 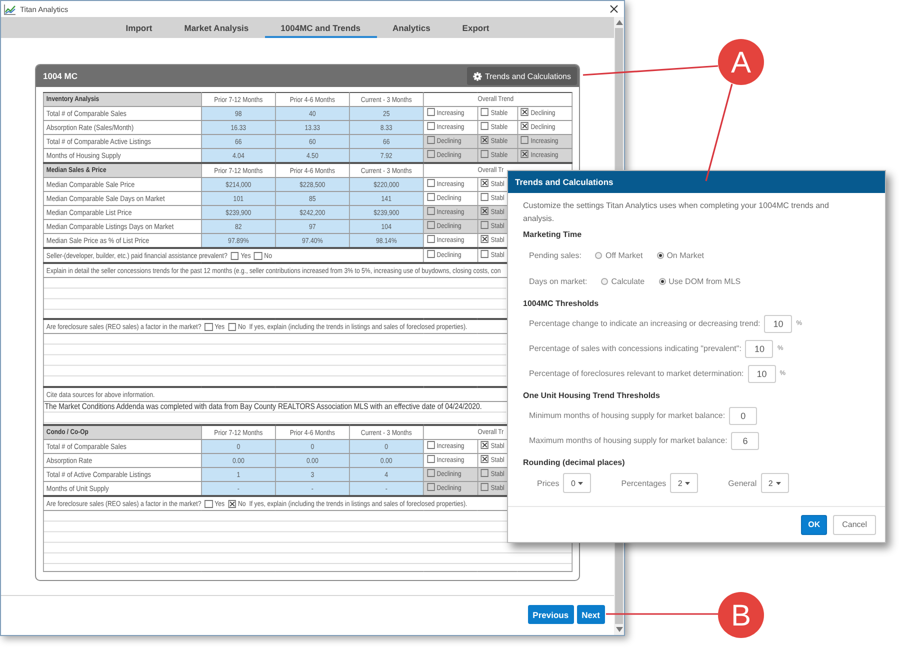 I want to click on radio-label: Calculate, so click(x=628, y=281).